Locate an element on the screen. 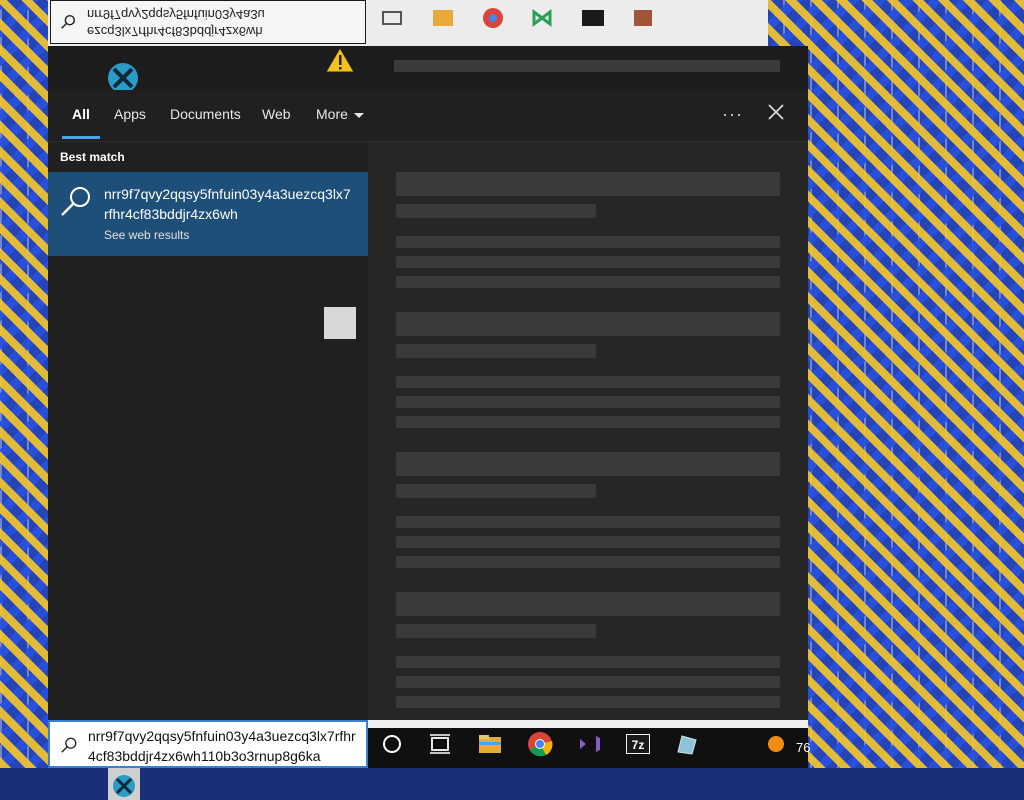 The image size is (1024, 800). blurred-top-bar is located at coordinates (587, 66).